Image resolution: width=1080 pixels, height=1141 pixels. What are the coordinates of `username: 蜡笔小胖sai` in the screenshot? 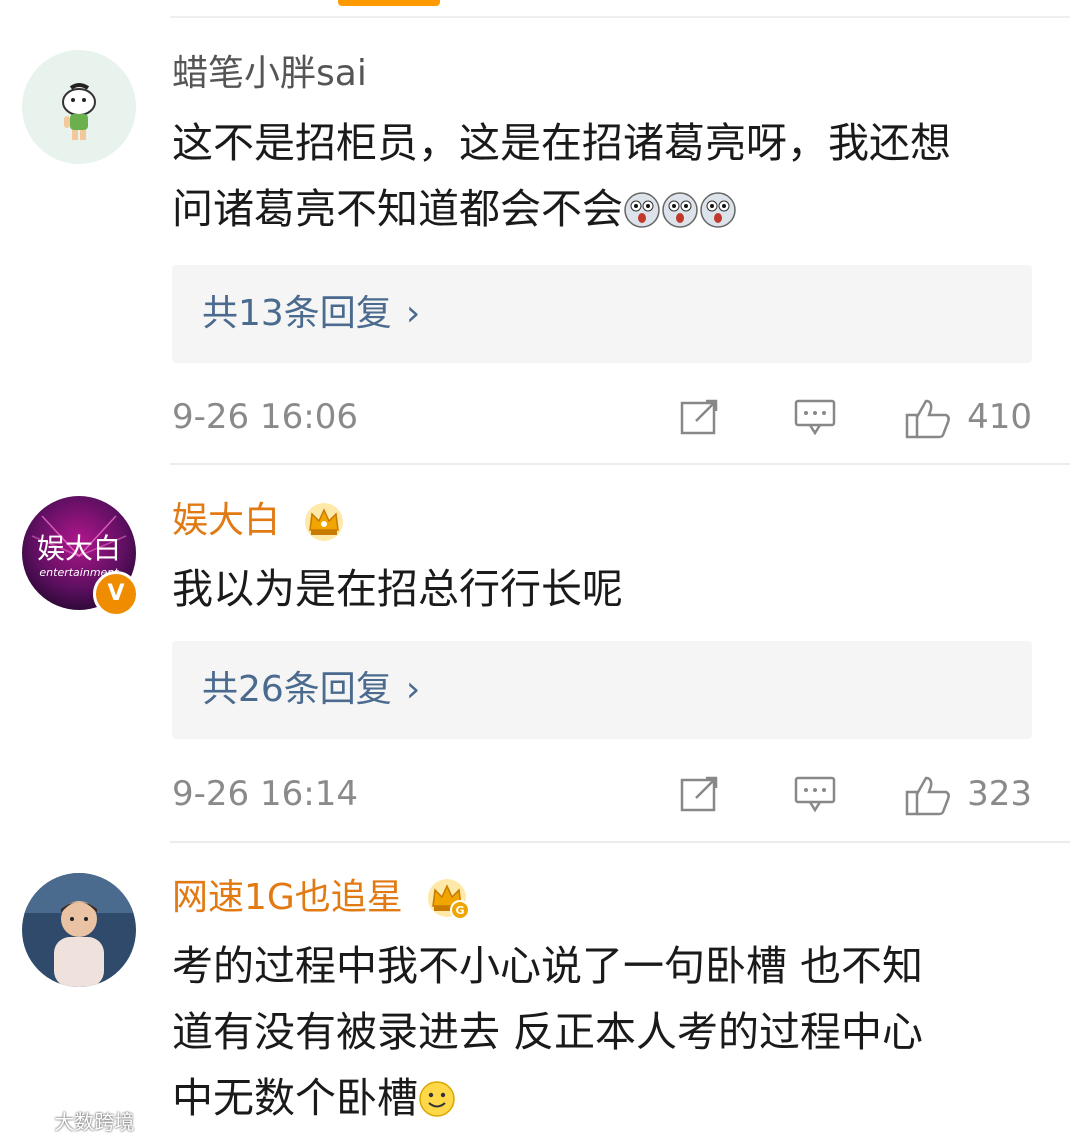 It's located at (269, 74).